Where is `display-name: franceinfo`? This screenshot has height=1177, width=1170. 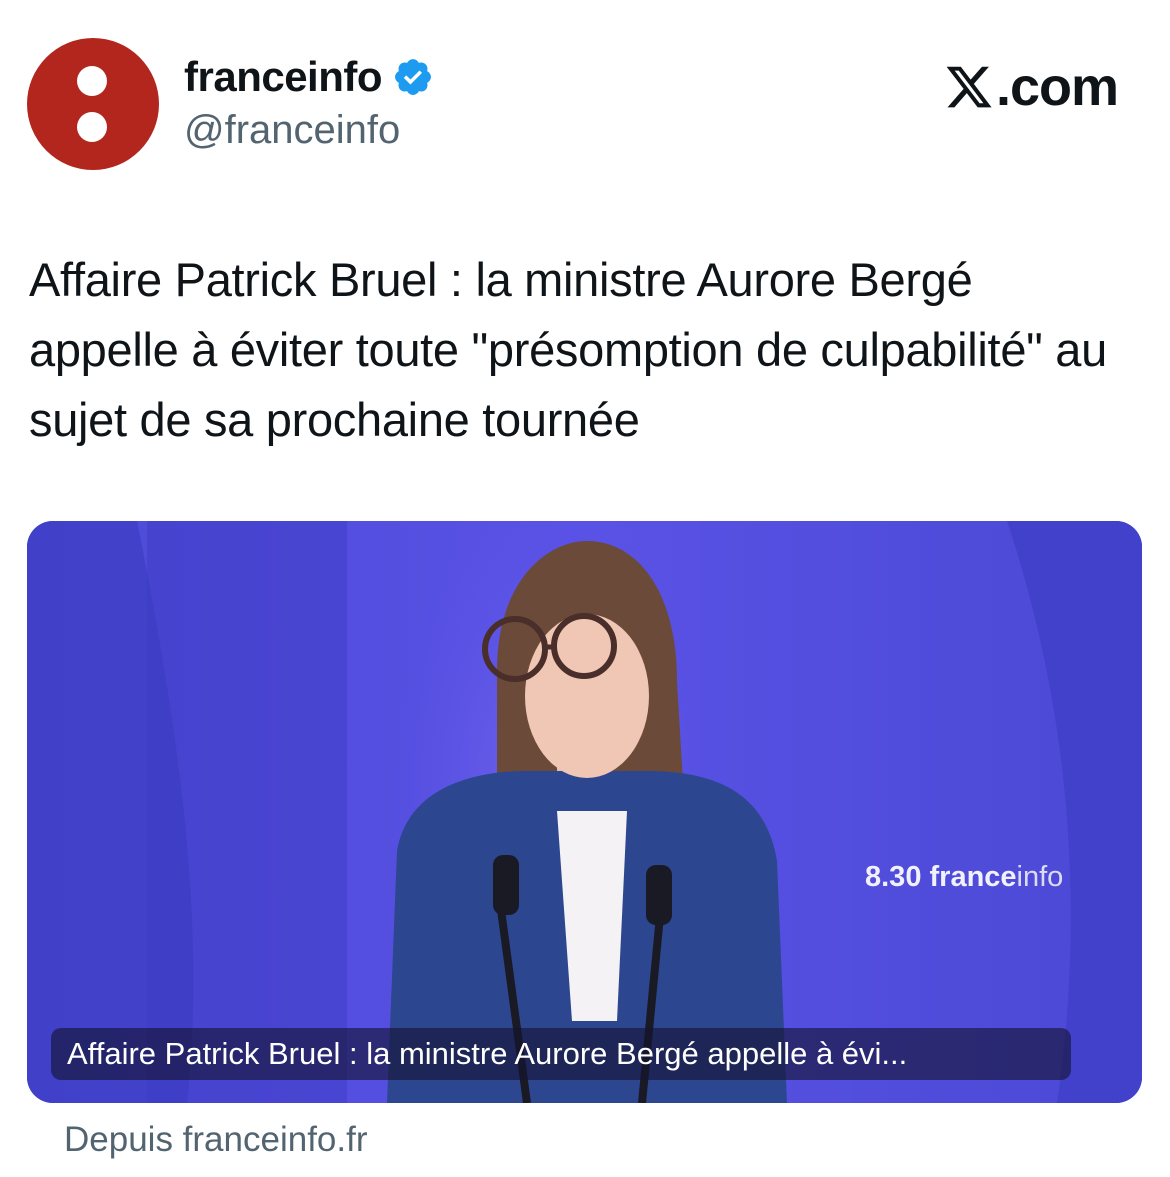 display-name: franceinfo is located at coordinates (283, 77).